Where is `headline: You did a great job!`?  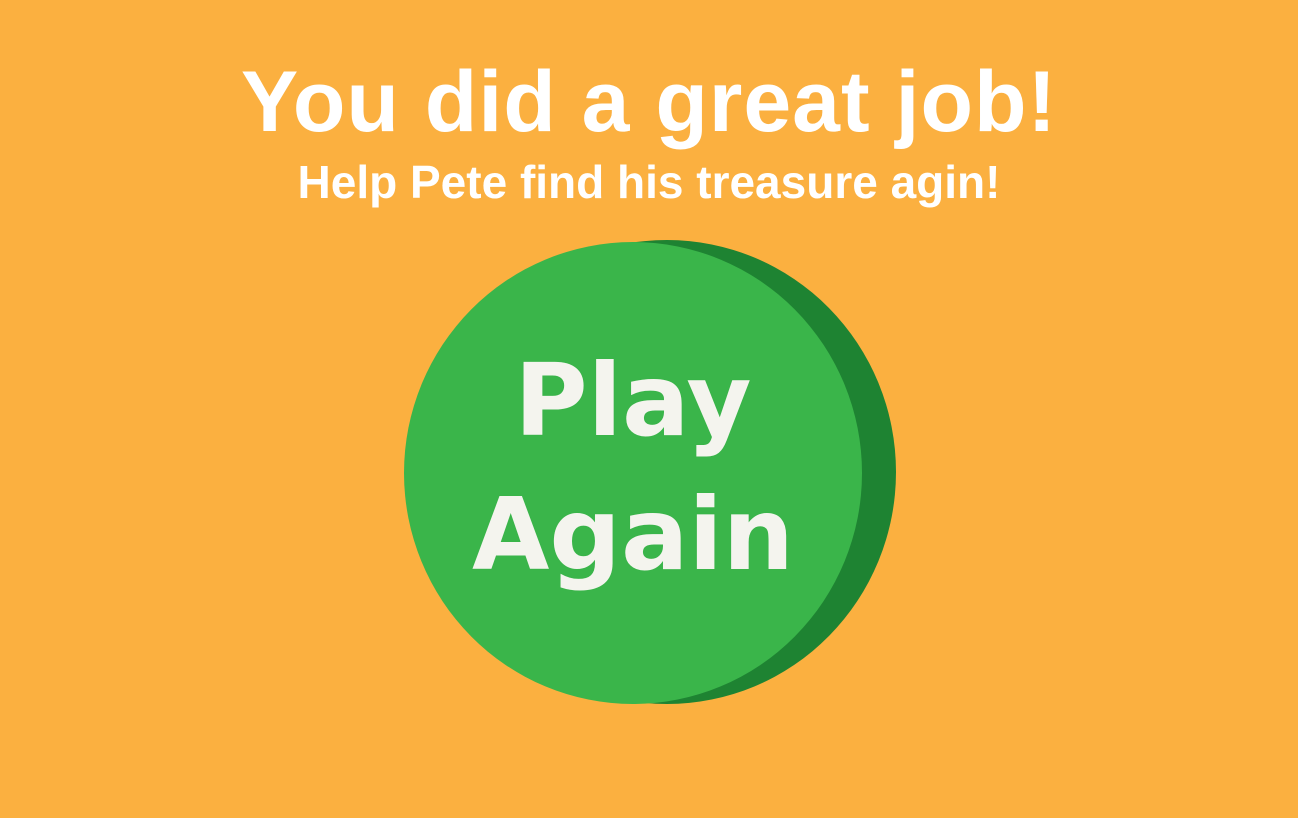 headline: You did a great job! is located at coordinates (649, 102).